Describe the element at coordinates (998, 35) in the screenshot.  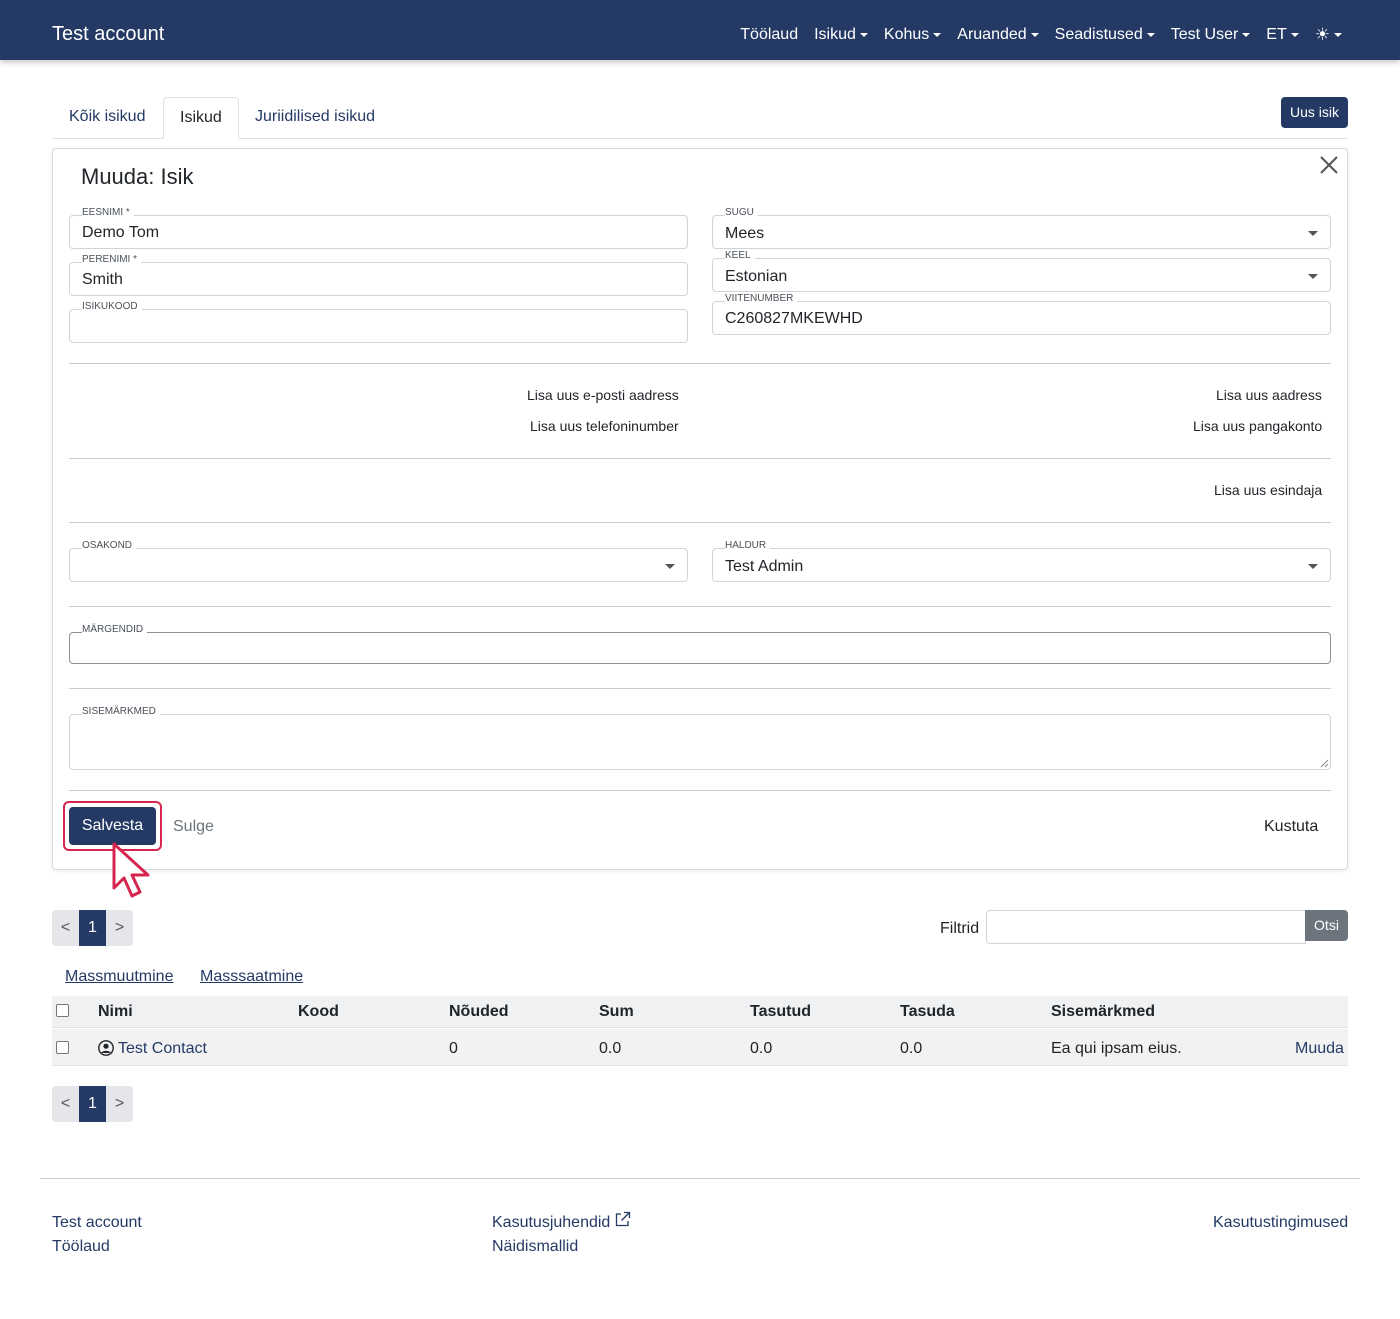
I see `nav-item-aruanded: Aruanded` at that location.